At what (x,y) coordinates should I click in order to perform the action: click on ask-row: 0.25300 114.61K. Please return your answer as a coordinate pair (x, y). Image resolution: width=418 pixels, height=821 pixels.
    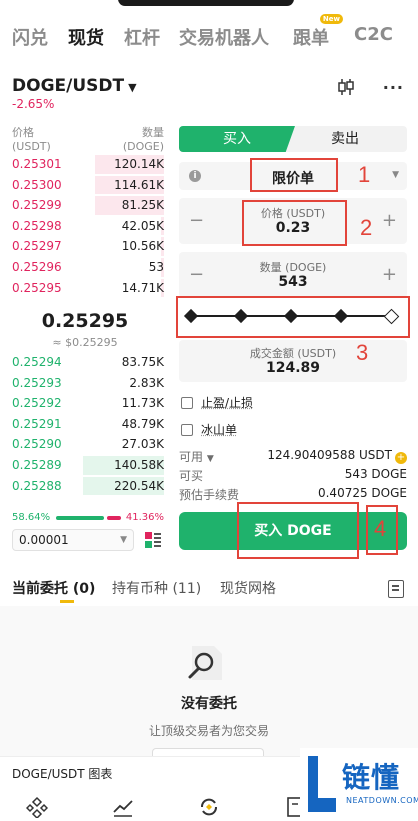
    Looking at the image, I should click on (85, 185).